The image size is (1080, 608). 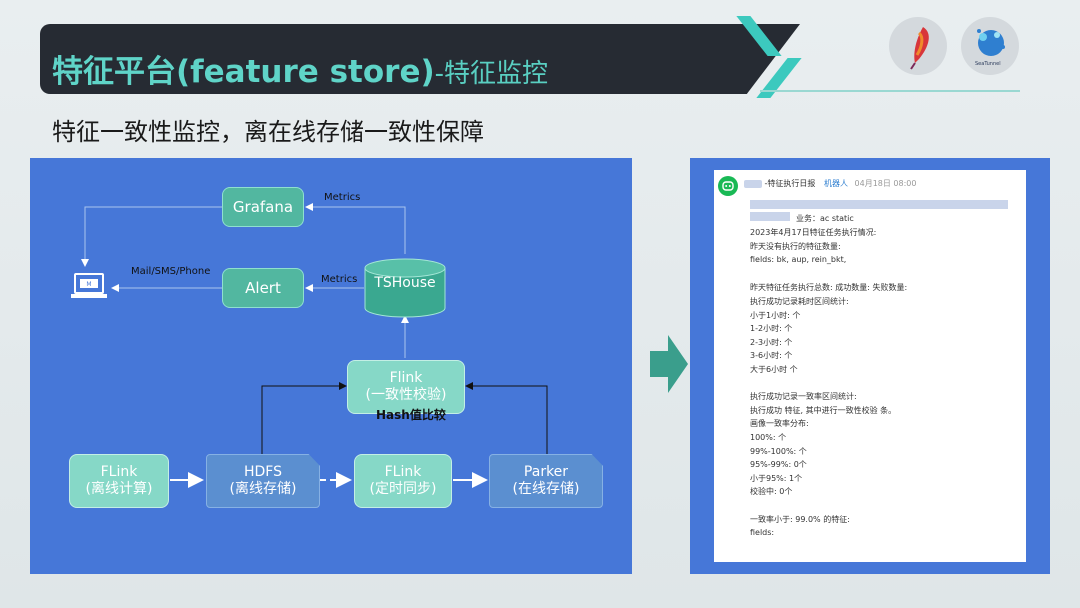 What do you see at coordinates (790, 183) in the screenshot?
I see `chat-sender: -特征执行日报` at bounding box center [790, 183].